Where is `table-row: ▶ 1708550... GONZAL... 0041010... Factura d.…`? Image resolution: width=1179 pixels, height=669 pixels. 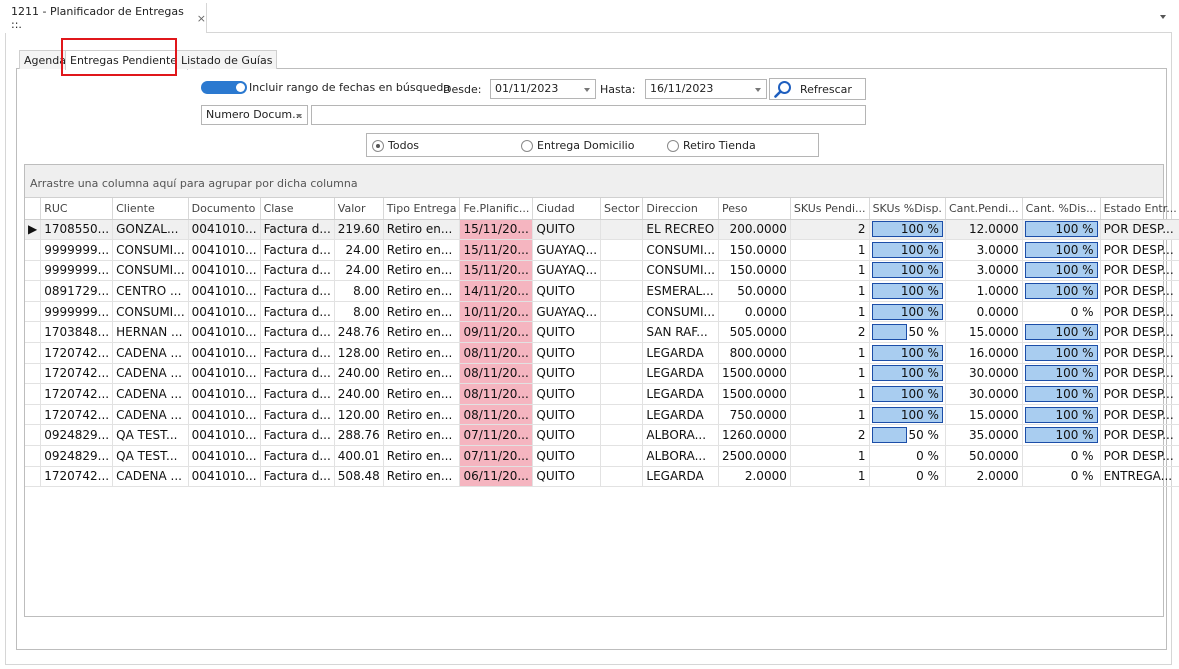
table-row: ▶ 1708550... GONZAL... 0041010... Factura d.… is located at coordinates (602, 230).